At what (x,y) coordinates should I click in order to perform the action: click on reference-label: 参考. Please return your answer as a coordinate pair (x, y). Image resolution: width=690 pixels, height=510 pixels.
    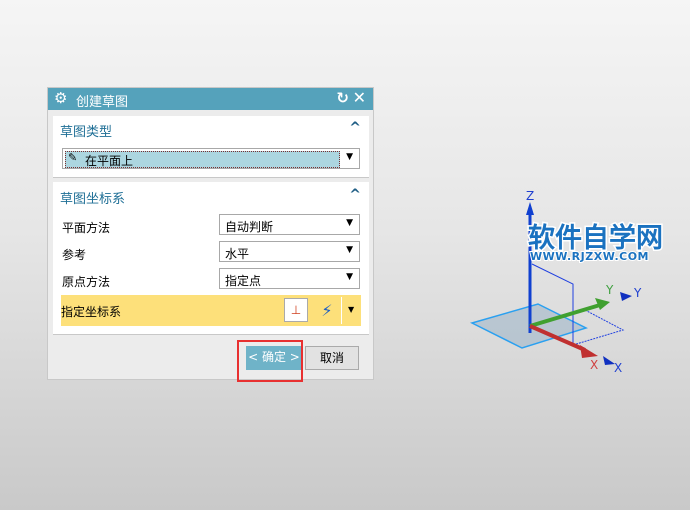
    Looking at the image, I should click on (74, 255).